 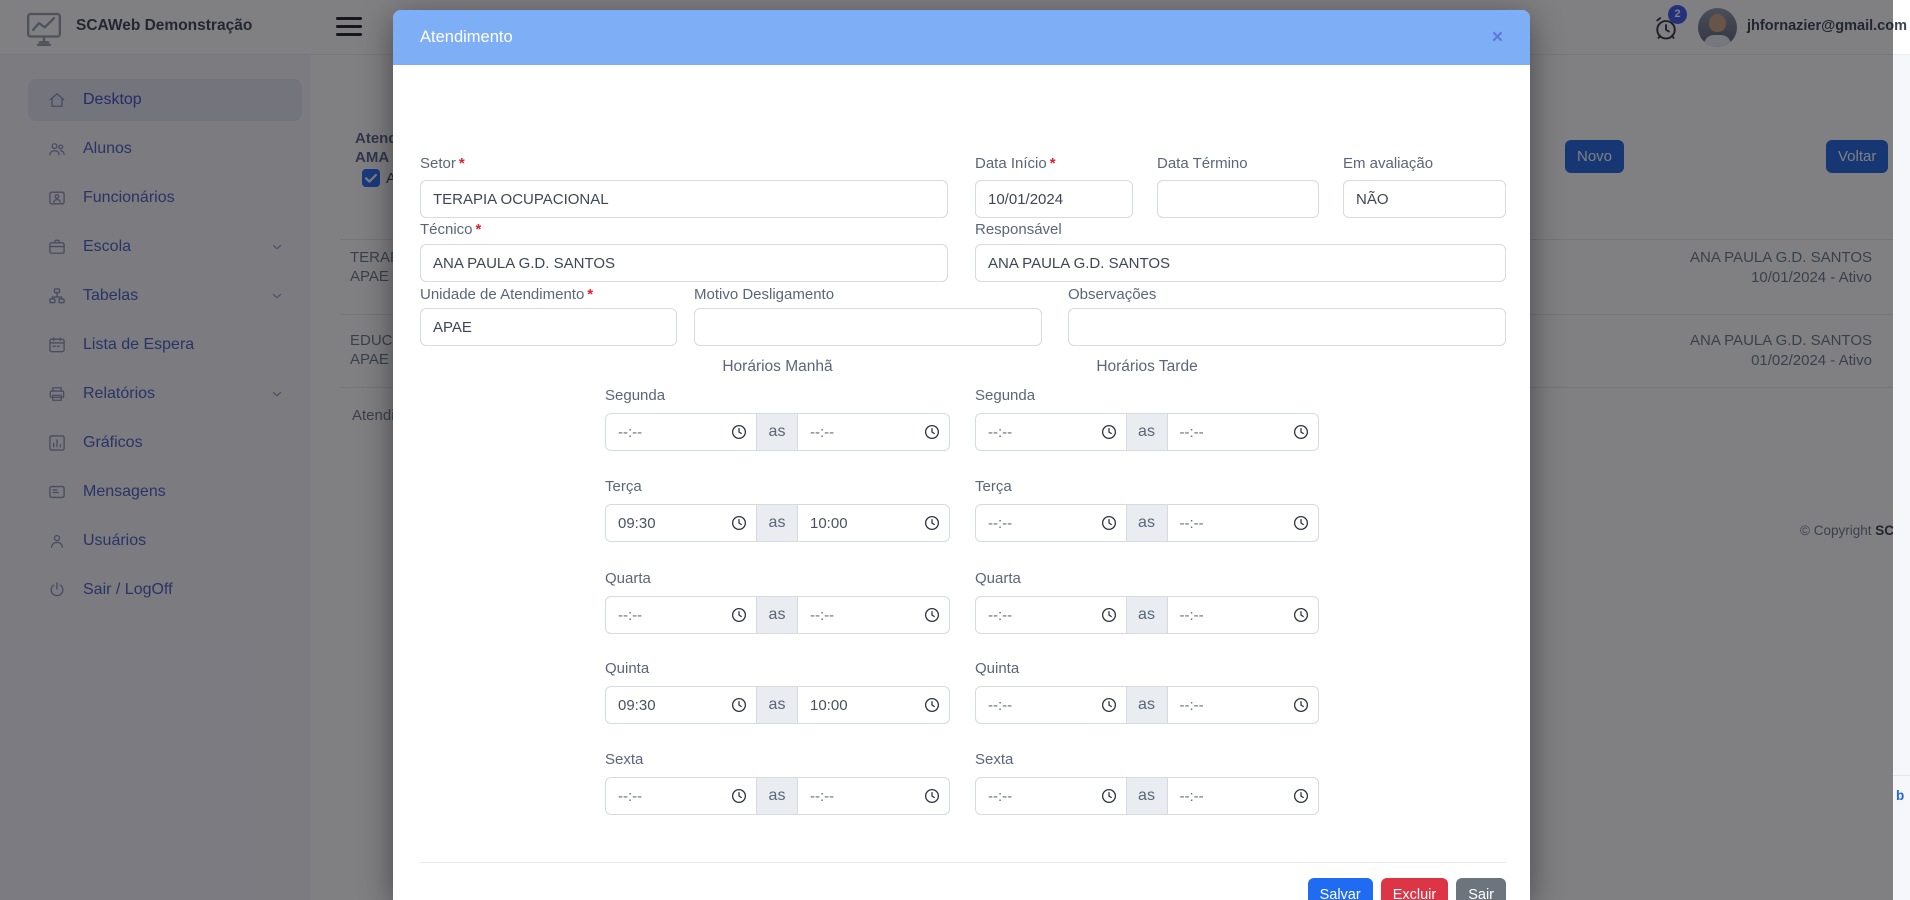 What do you see at coordinates (1051, 523) in the screenshot?
I see `time-input-terca-tarde-inicio` at bounding box center [1051, 523].